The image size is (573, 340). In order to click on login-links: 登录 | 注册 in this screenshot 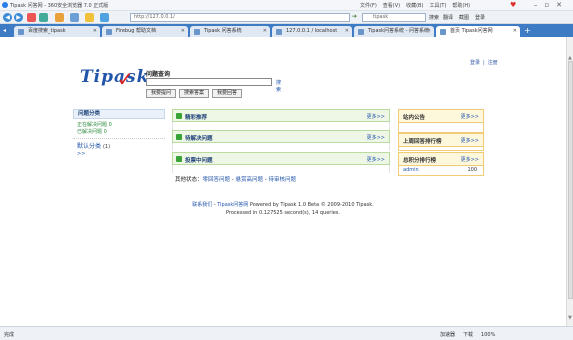, I will do `click(484, 63)`.